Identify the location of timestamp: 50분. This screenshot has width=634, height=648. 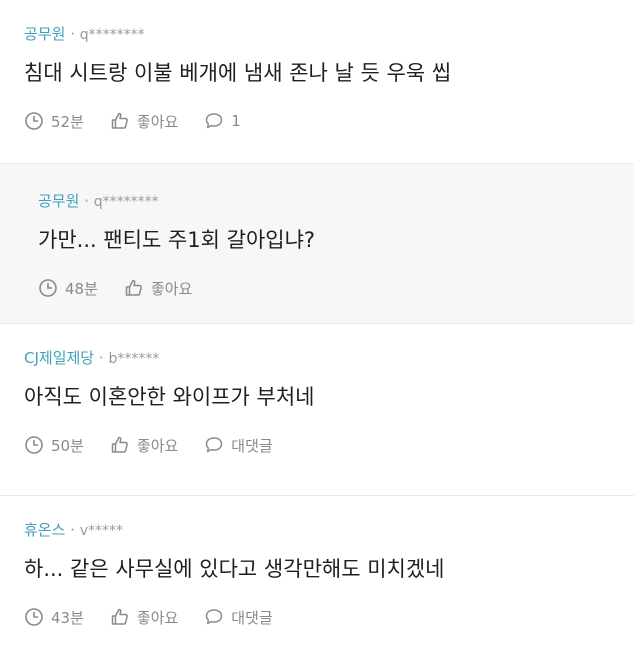
(54, 445).